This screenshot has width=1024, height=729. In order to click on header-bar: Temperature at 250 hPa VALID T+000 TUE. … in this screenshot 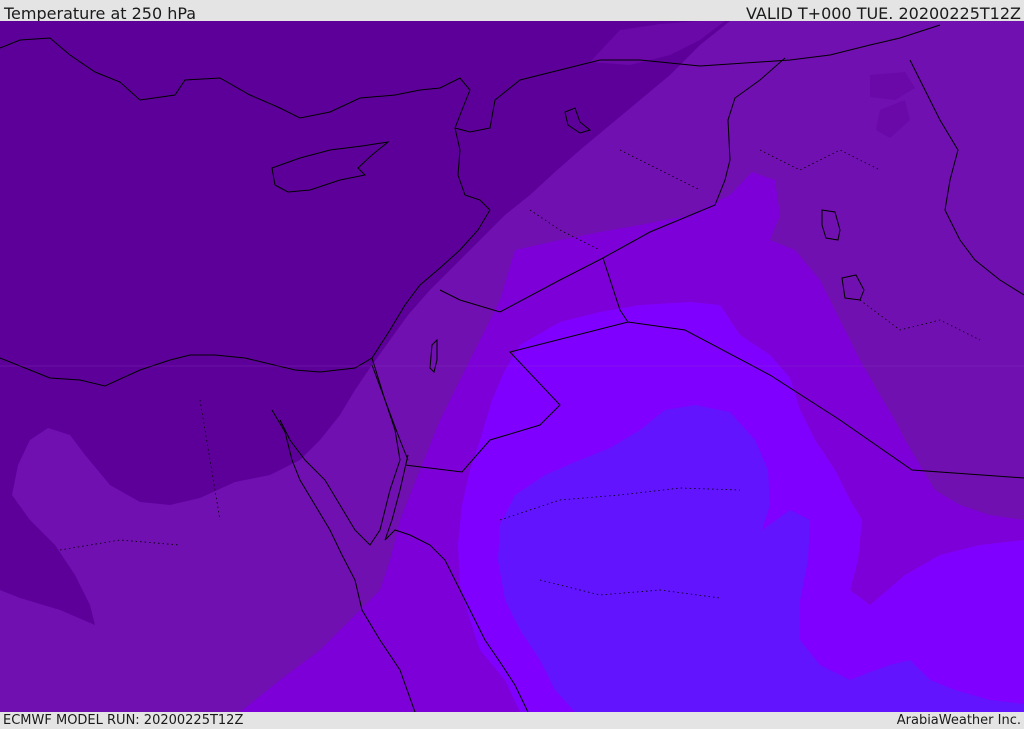, I will do `click(512, 11)`.